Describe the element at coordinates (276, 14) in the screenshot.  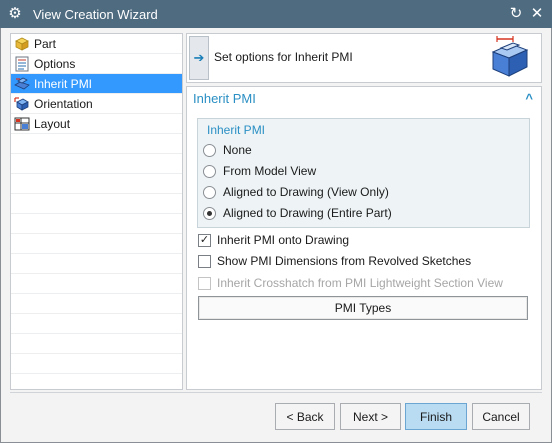
I see `title-bar: ⚙ View Creation Wizard ↻ ✕` at that location.